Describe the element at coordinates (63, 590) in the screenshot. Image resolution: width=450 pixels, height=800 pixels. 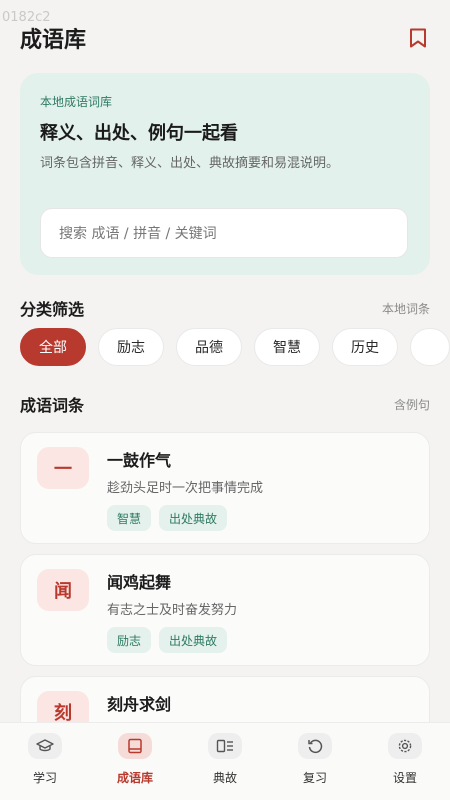
I see `entry-char-badge: 闻` at that location.